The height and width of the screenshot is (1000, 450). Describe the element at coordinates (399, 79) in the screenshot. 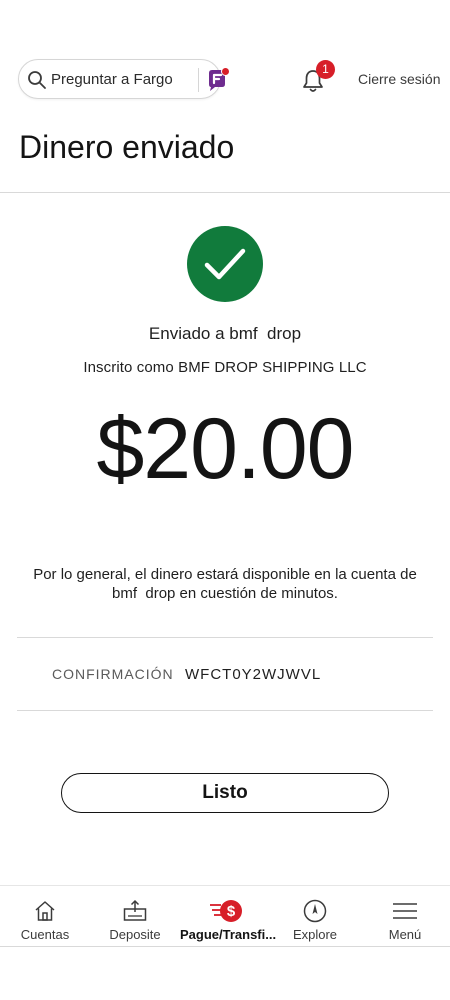

I see `signout-link: Cierre sesión` at that location.